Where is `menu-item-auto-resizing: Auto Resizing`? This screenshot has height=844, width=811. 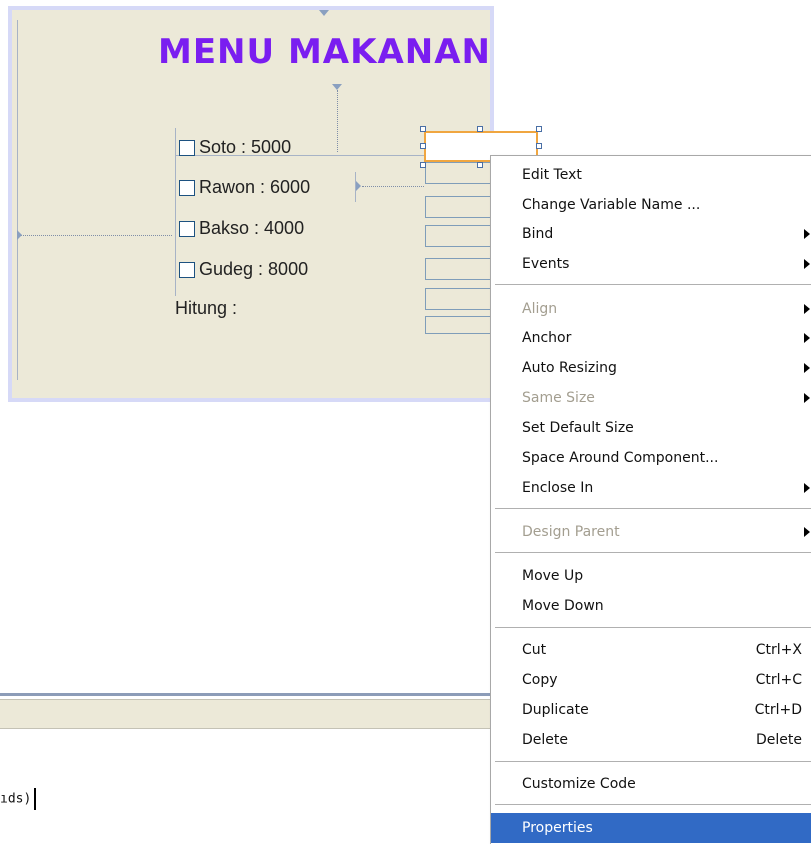
menu-item-auto-resizing: Auto Resizing is located at coordinates (651, 368).